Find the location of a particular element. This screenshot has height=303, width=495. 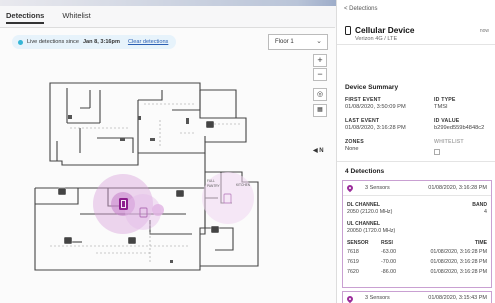

detection-card: 3 Sensors 01/08/2020, 3:15:43 PM is located at coordinates (417, 297).